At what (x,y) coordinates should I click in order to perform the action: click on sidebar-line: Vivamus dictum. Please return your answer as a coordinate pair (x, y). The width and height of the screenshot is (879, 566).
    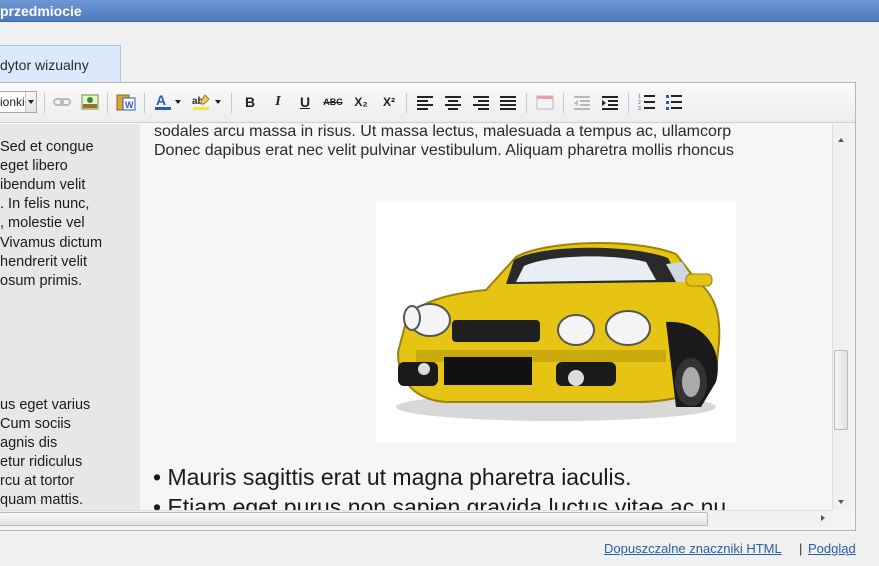
    Looking at the image, I should click on (51, 243).